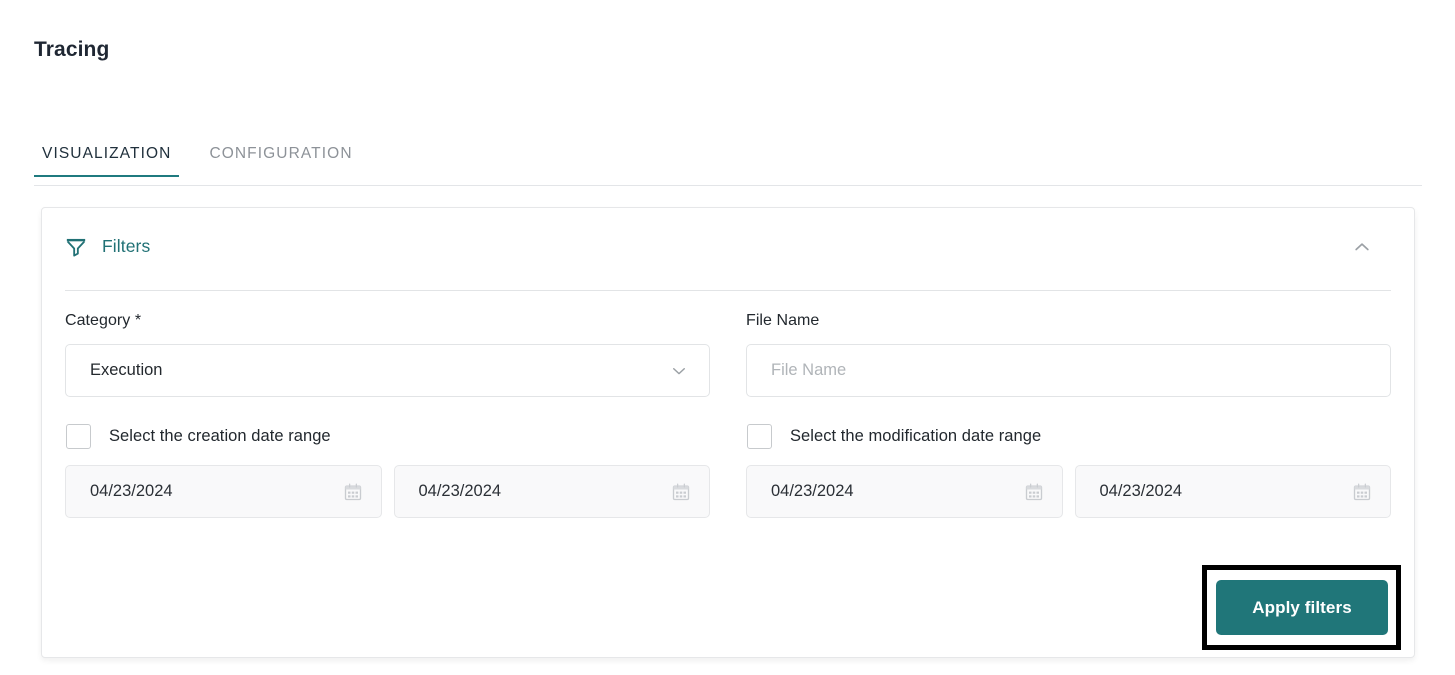 The height and width of the screenshot is (675, 1455). Describe the element at coordinates (728, 290) in the screenshot. I see `header-divider` at that location.